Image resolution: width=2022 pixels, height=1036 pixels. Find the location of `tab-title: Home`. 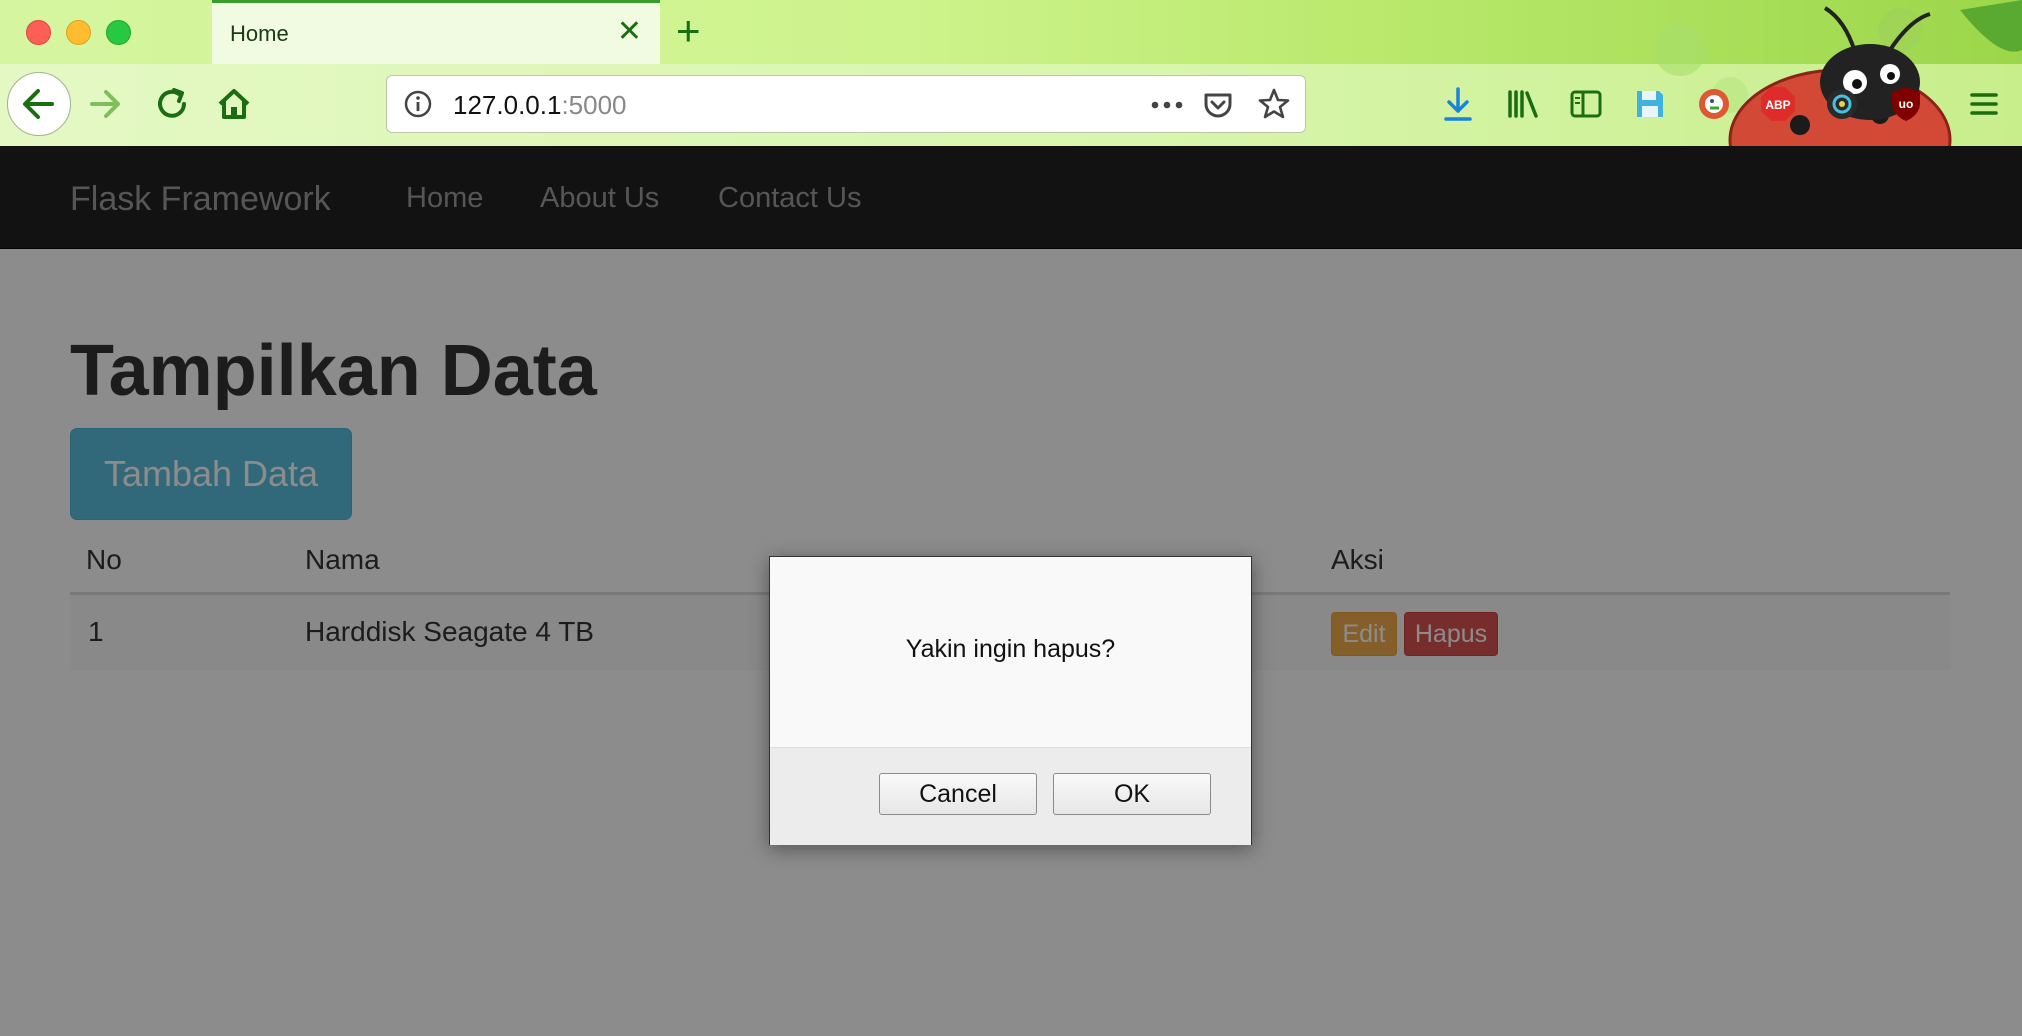

tab-title: Home is located at coordinates (259, 33).